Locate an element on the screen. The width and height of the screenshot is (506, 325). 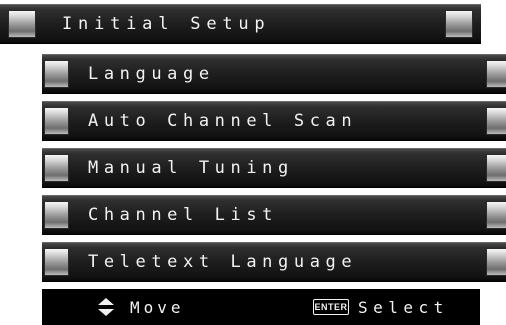
enter-key-icon: ENTER is located at coordinates (331, 307).